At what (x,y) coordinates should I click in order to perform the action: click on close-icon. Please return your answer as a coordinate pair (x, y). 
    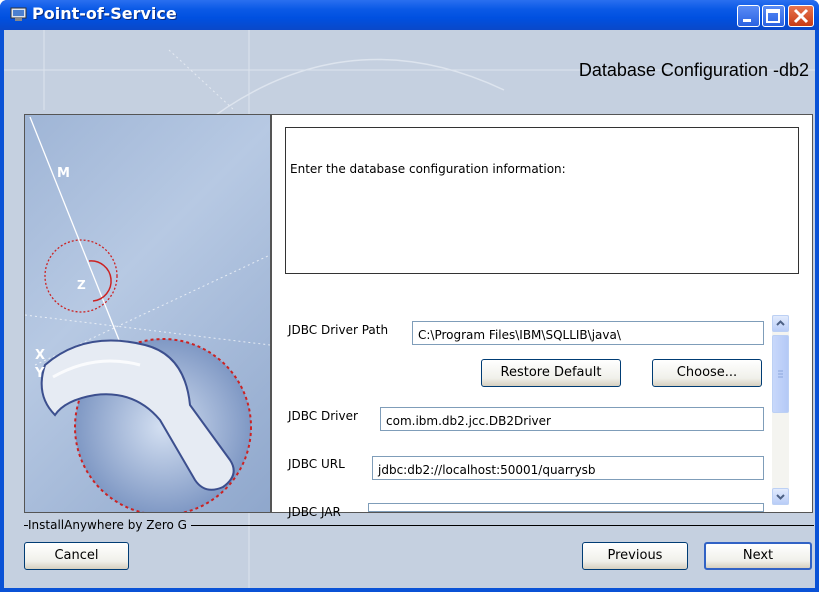
    Looking at the image, I should click on (801, 16).